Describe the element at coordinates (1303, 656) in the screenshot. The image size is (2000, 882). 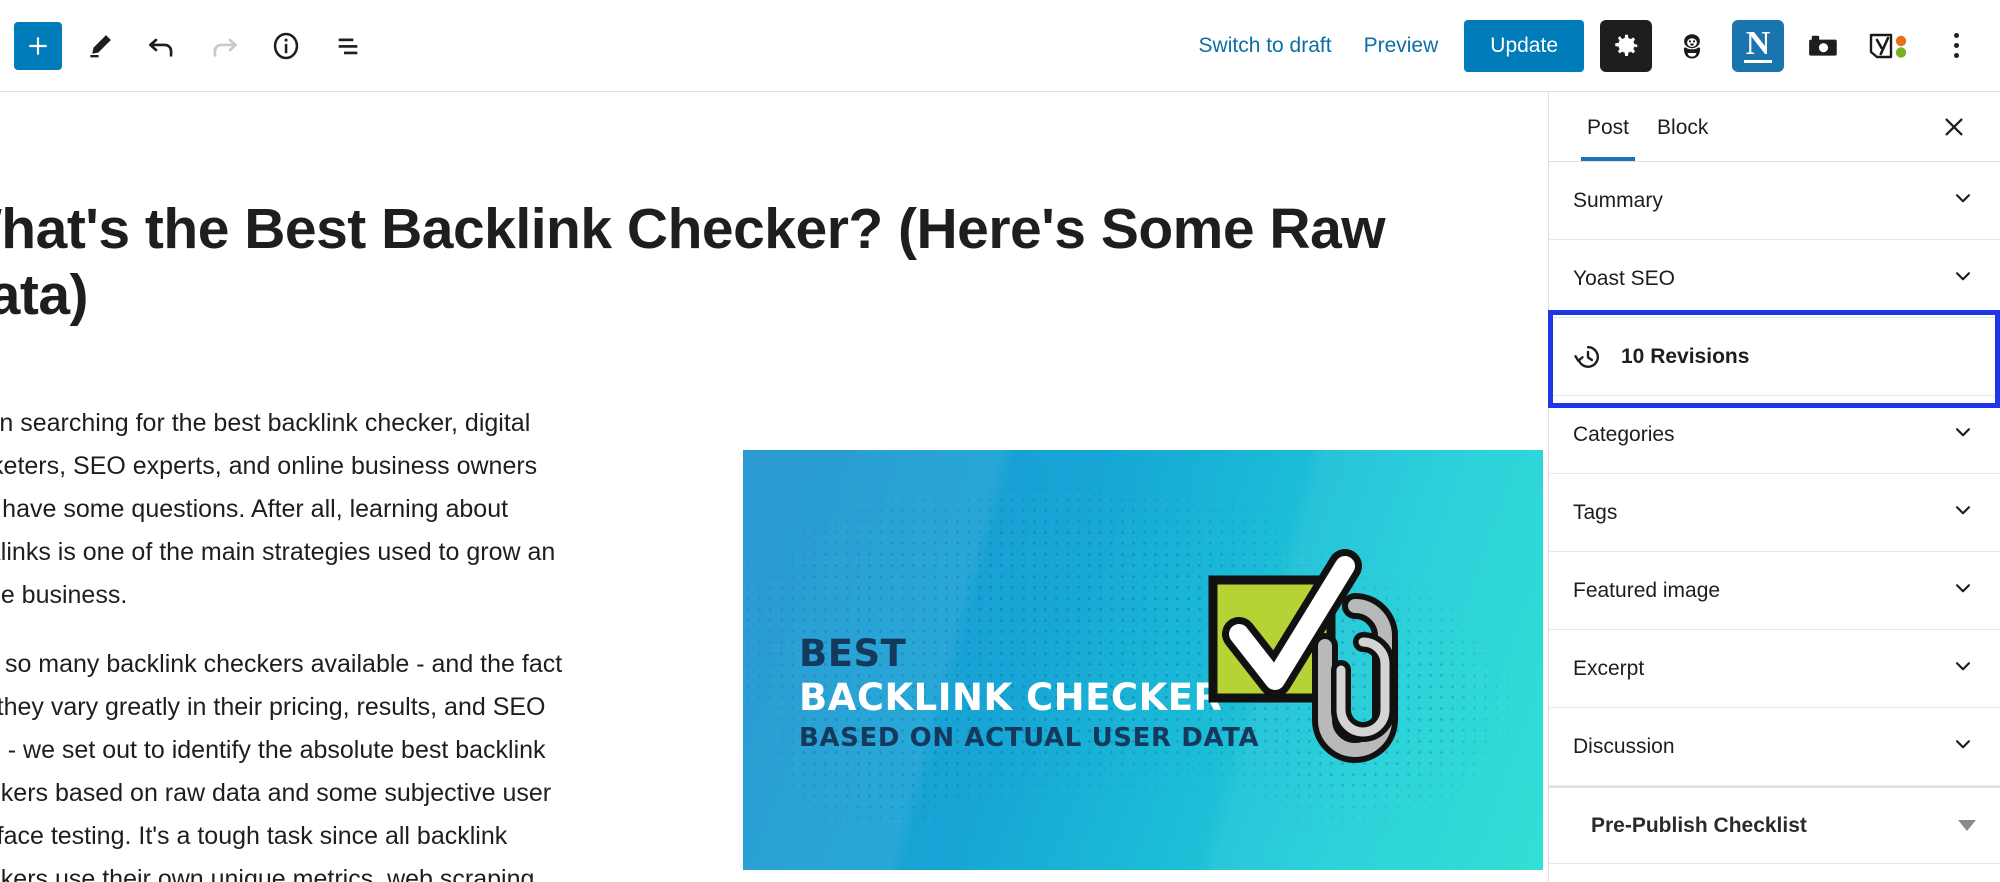
I see `check-and-link-badge` at that location.